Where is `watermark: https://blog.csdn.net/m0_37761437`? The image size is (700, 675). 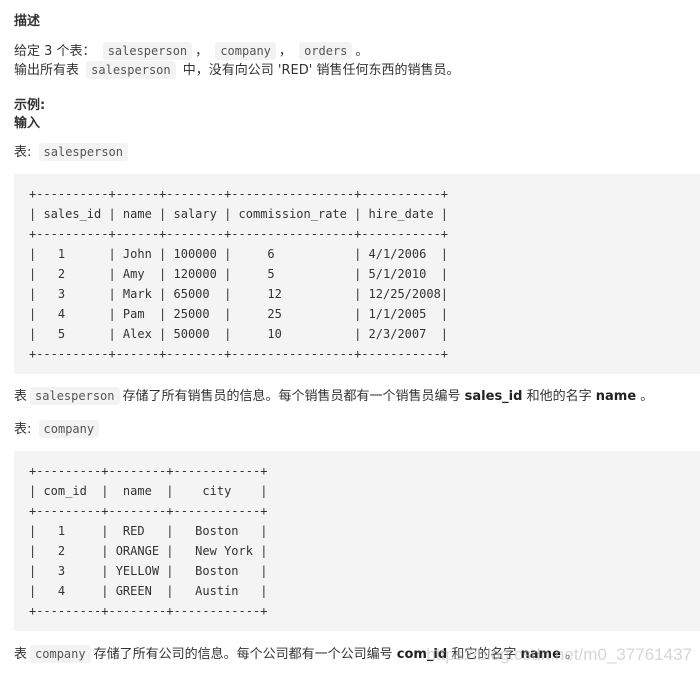 watermark: https://blog.csdn.net/m0_37761437 is located at coordinates (559, 654).